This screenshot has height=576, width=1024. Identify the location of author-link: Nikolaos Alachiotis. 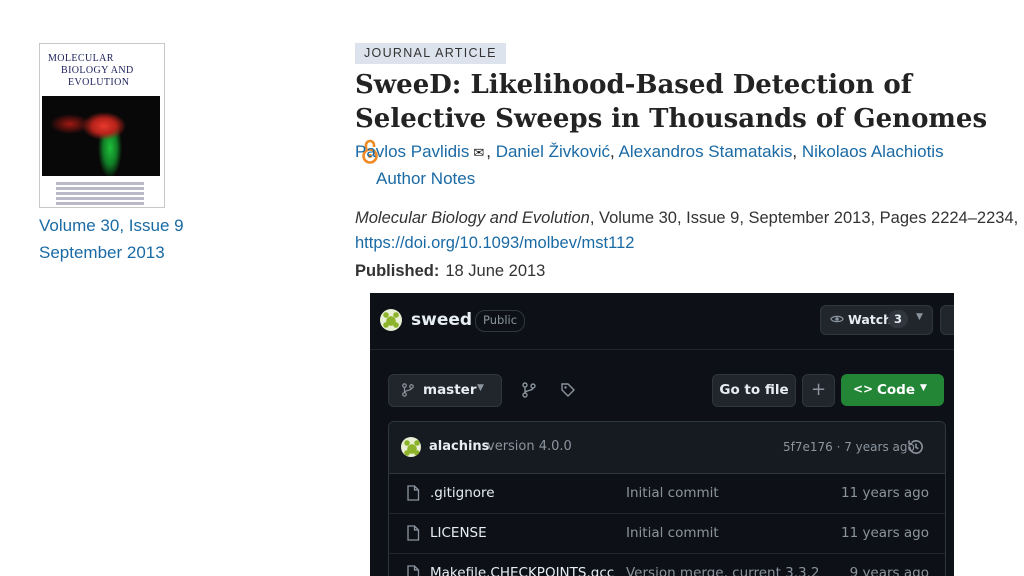
(873, 151).